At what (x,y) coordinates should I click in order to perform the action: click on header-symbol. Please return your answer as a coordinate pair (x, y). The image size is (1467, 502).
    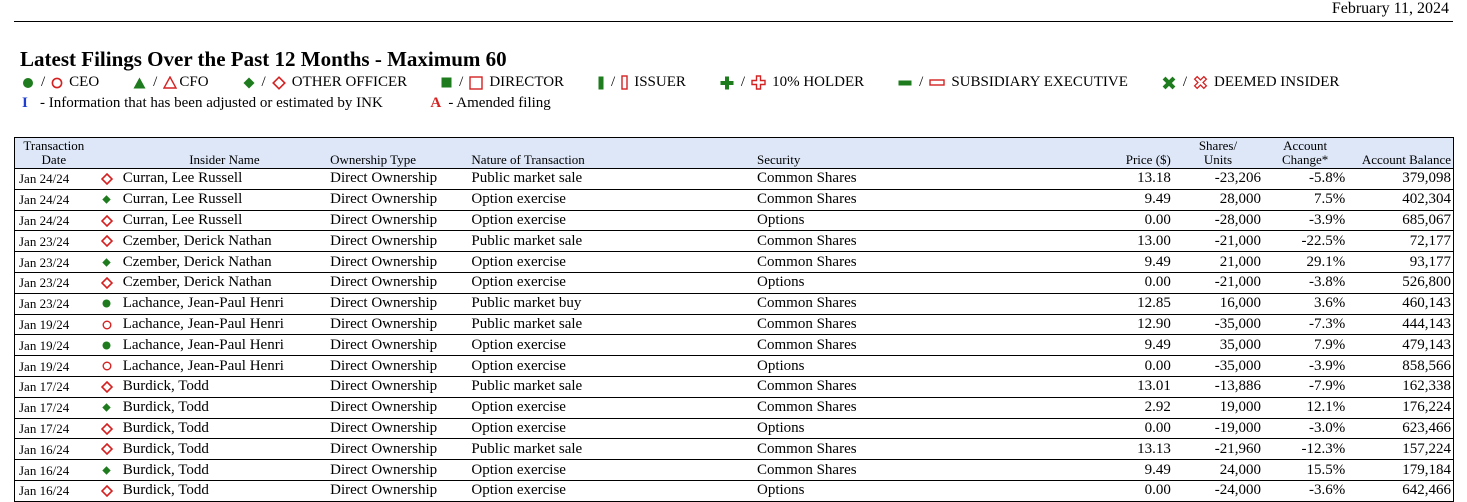
    Looking at the image, I should click on (106, 153).